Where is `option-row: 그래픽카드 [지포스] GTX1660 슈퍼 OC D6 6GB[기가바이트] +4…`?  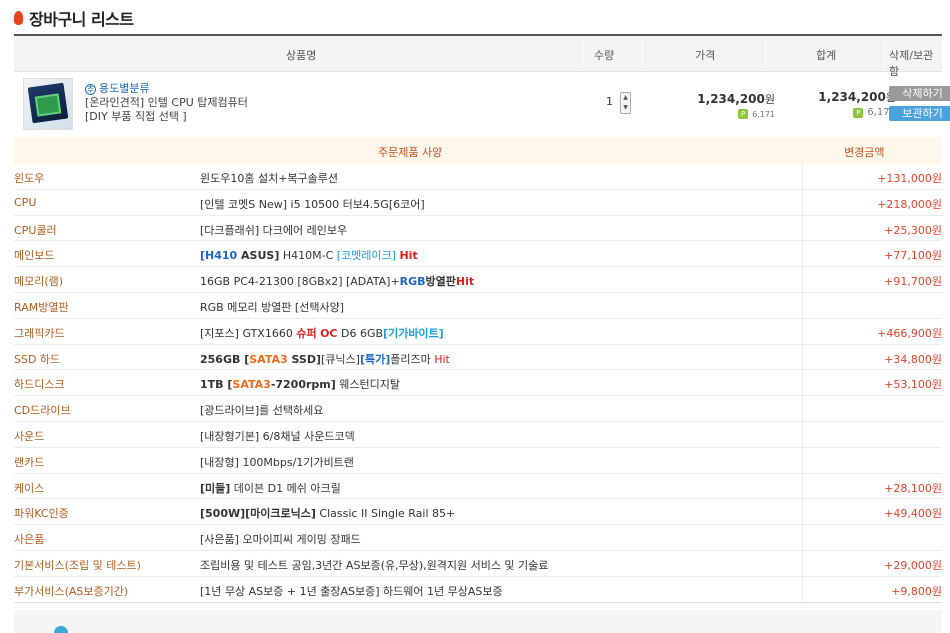
option-row: 그래픽카드 [지포스] GTX1660 슈퍼 OC D6 6GB[기가바이트] +4… is located at coordinates (478, 331).